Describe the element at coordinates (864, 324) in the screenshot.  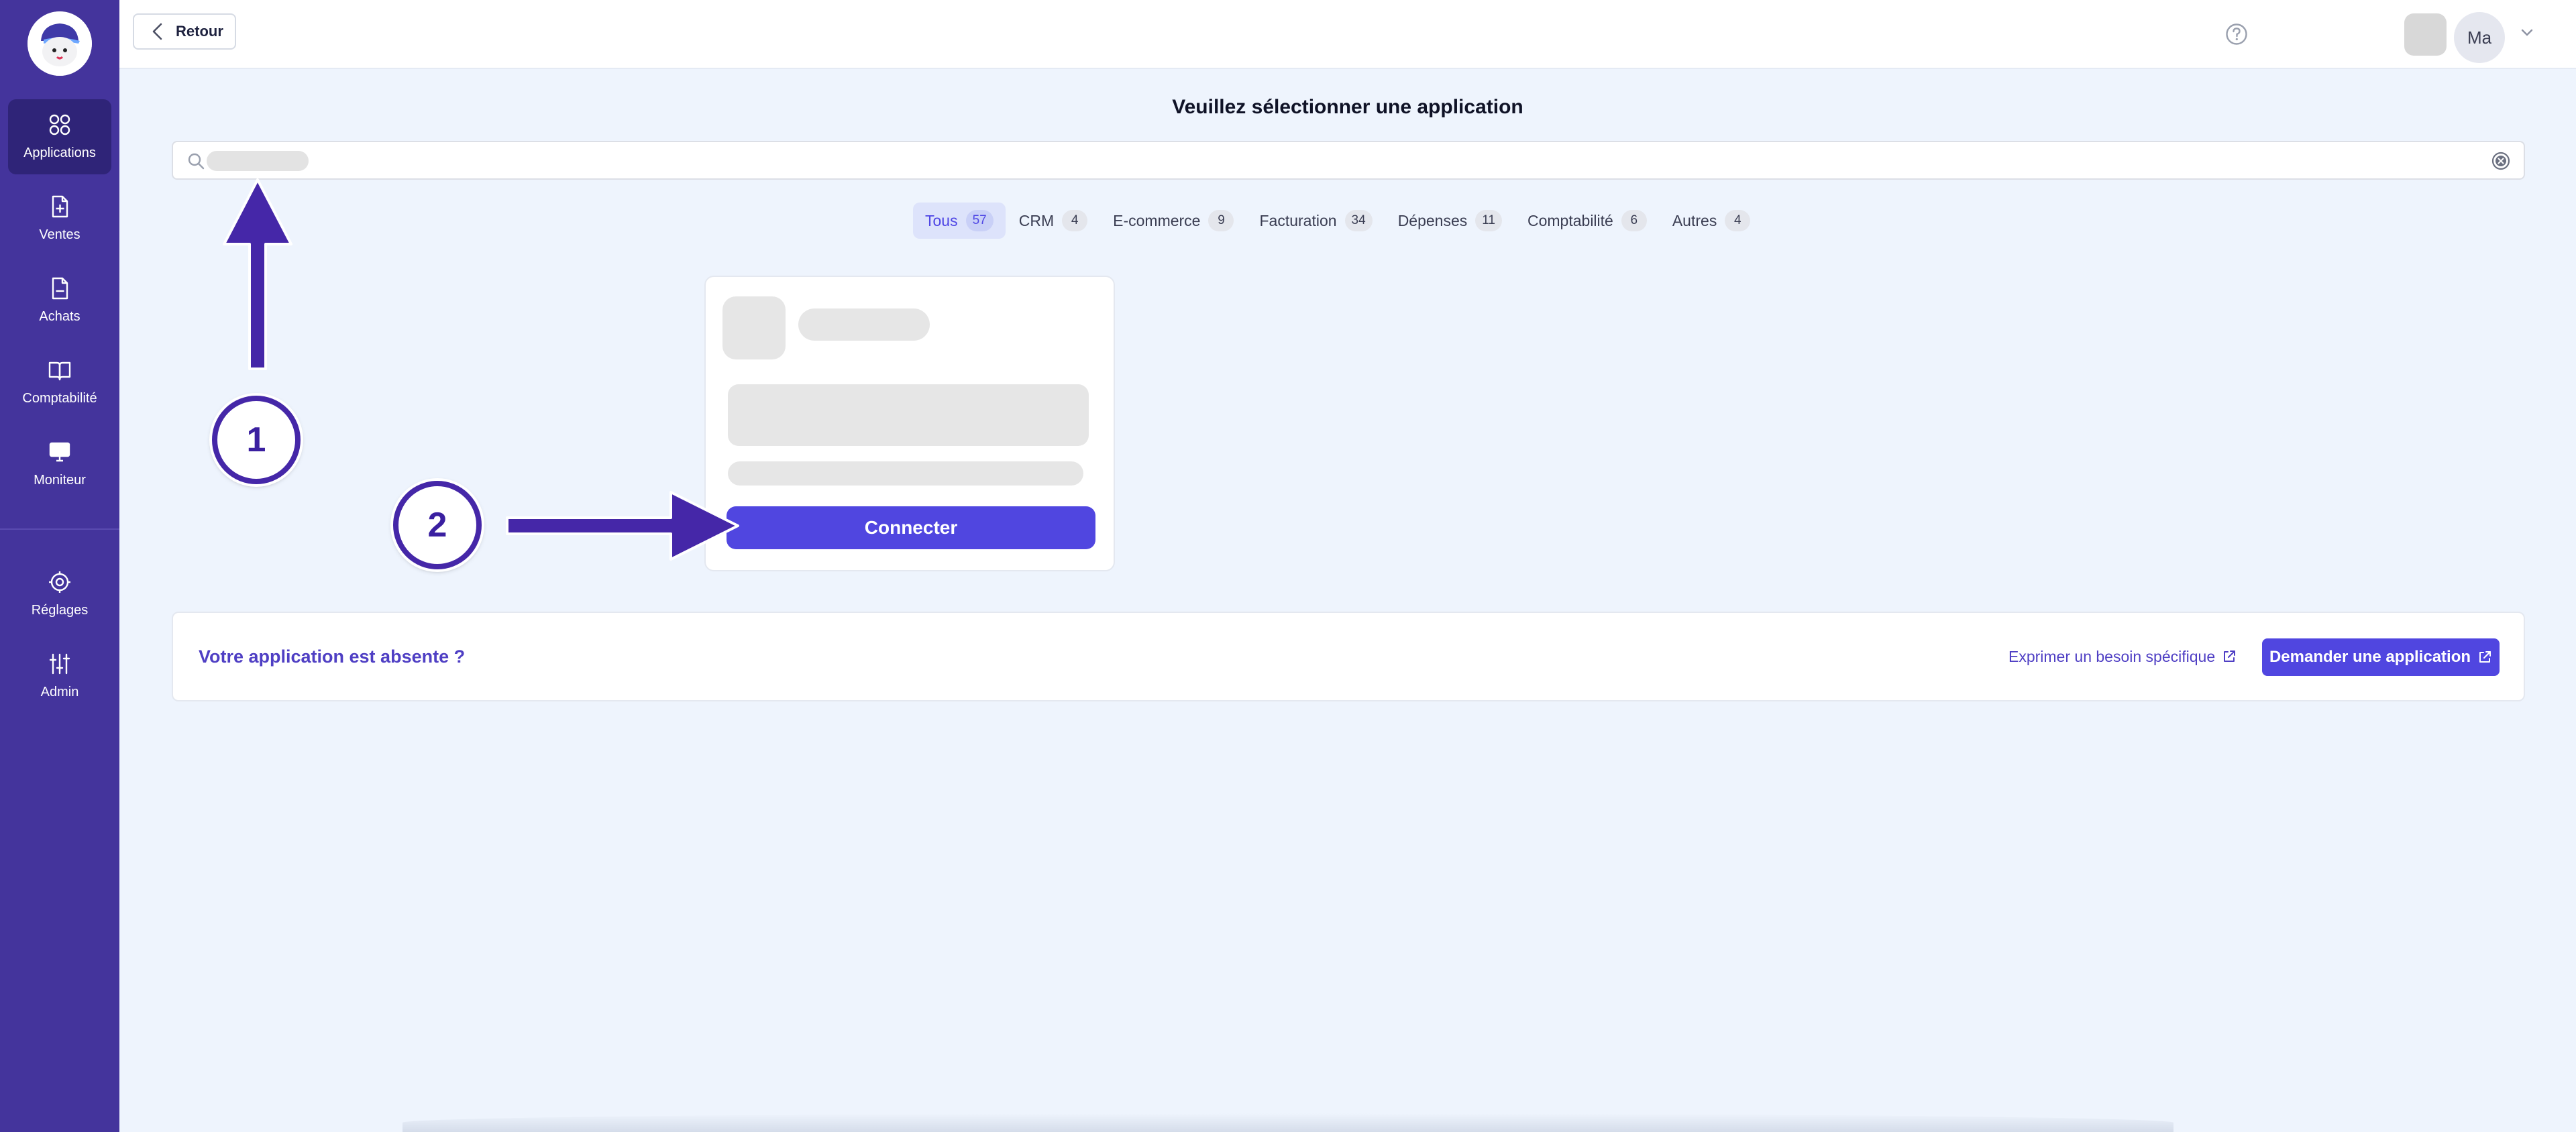
I see `app-name-skeleton` at that location.